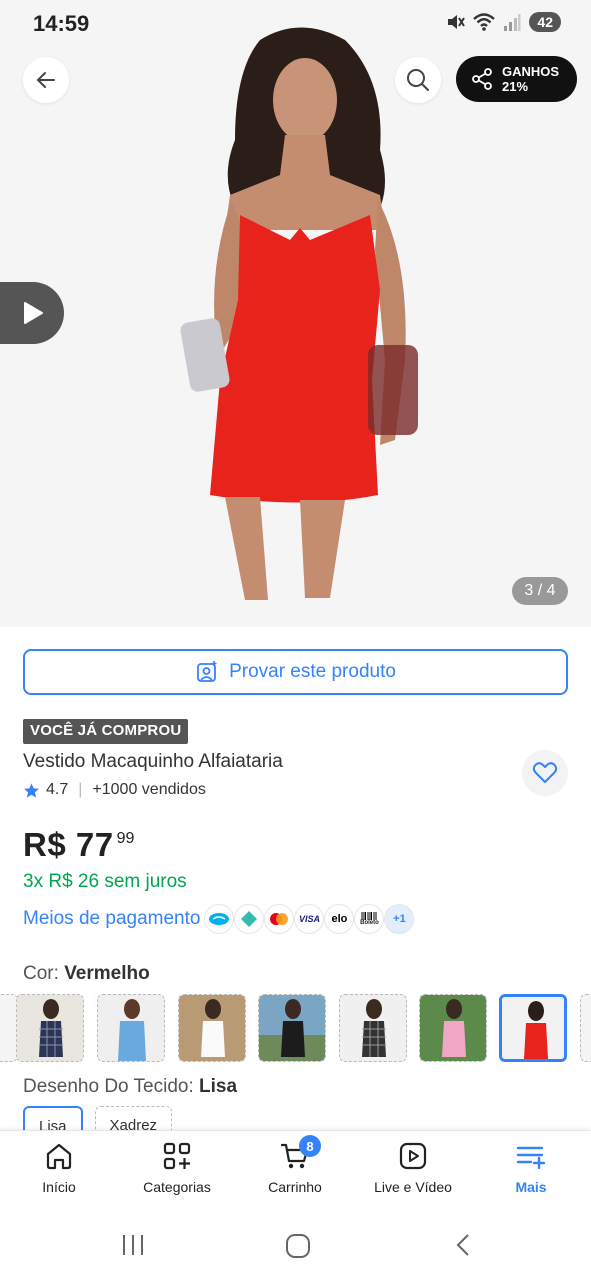 The height and width of the screenshot is (1280, 591). I want to click on nav-item-inicio: Início, so click(59, 1168).